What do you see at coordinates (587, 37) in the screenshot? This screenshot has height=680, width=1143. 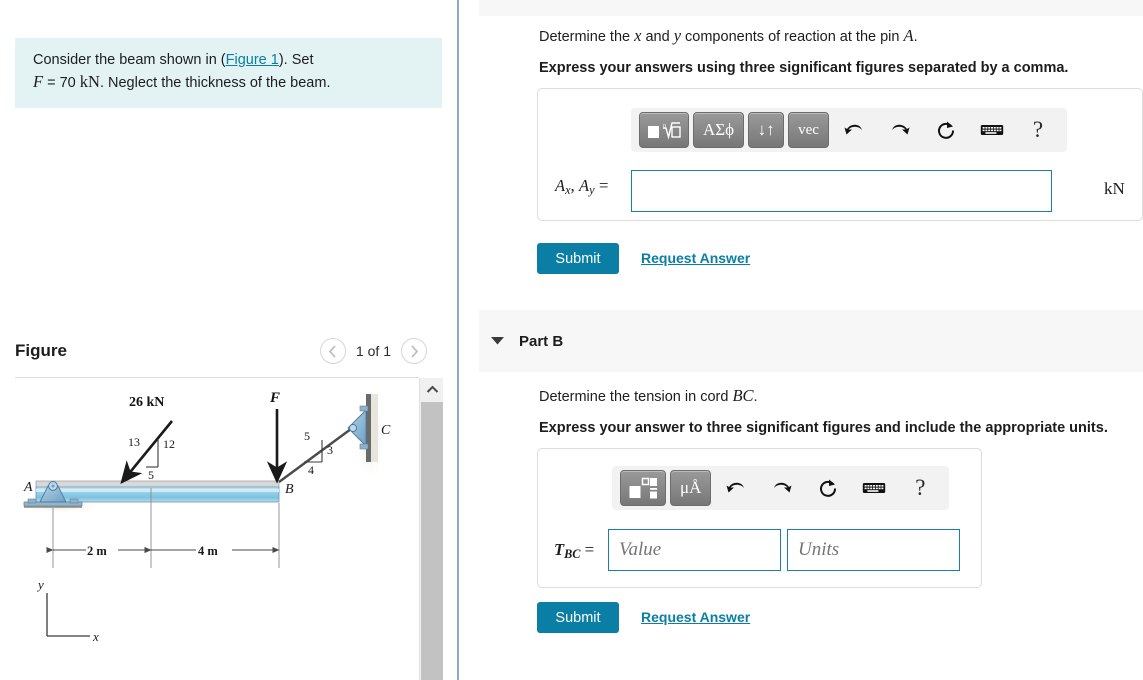 I see `part-a-question-pre: Determine the` at bounding box center [587, 37].